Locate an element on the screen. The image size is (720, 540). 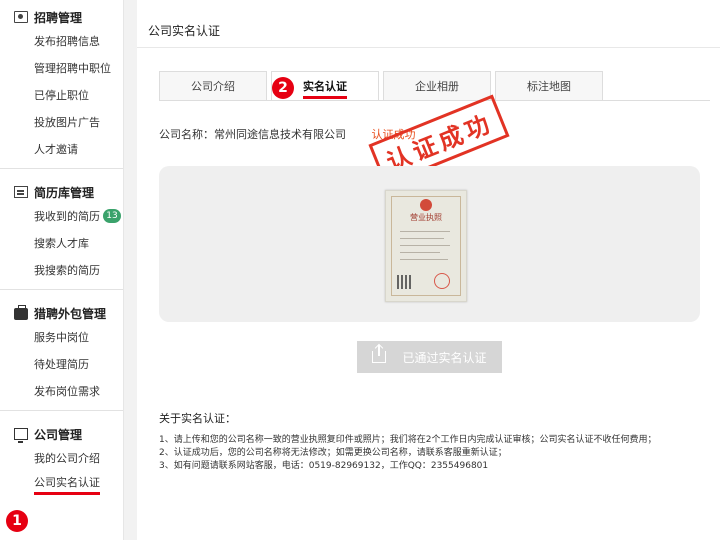
sidebar-section-outsourcing: 猎聘外包管理 服务中岗位 待处理简历 发布岗位需求 is located at coordinates (61, 350).